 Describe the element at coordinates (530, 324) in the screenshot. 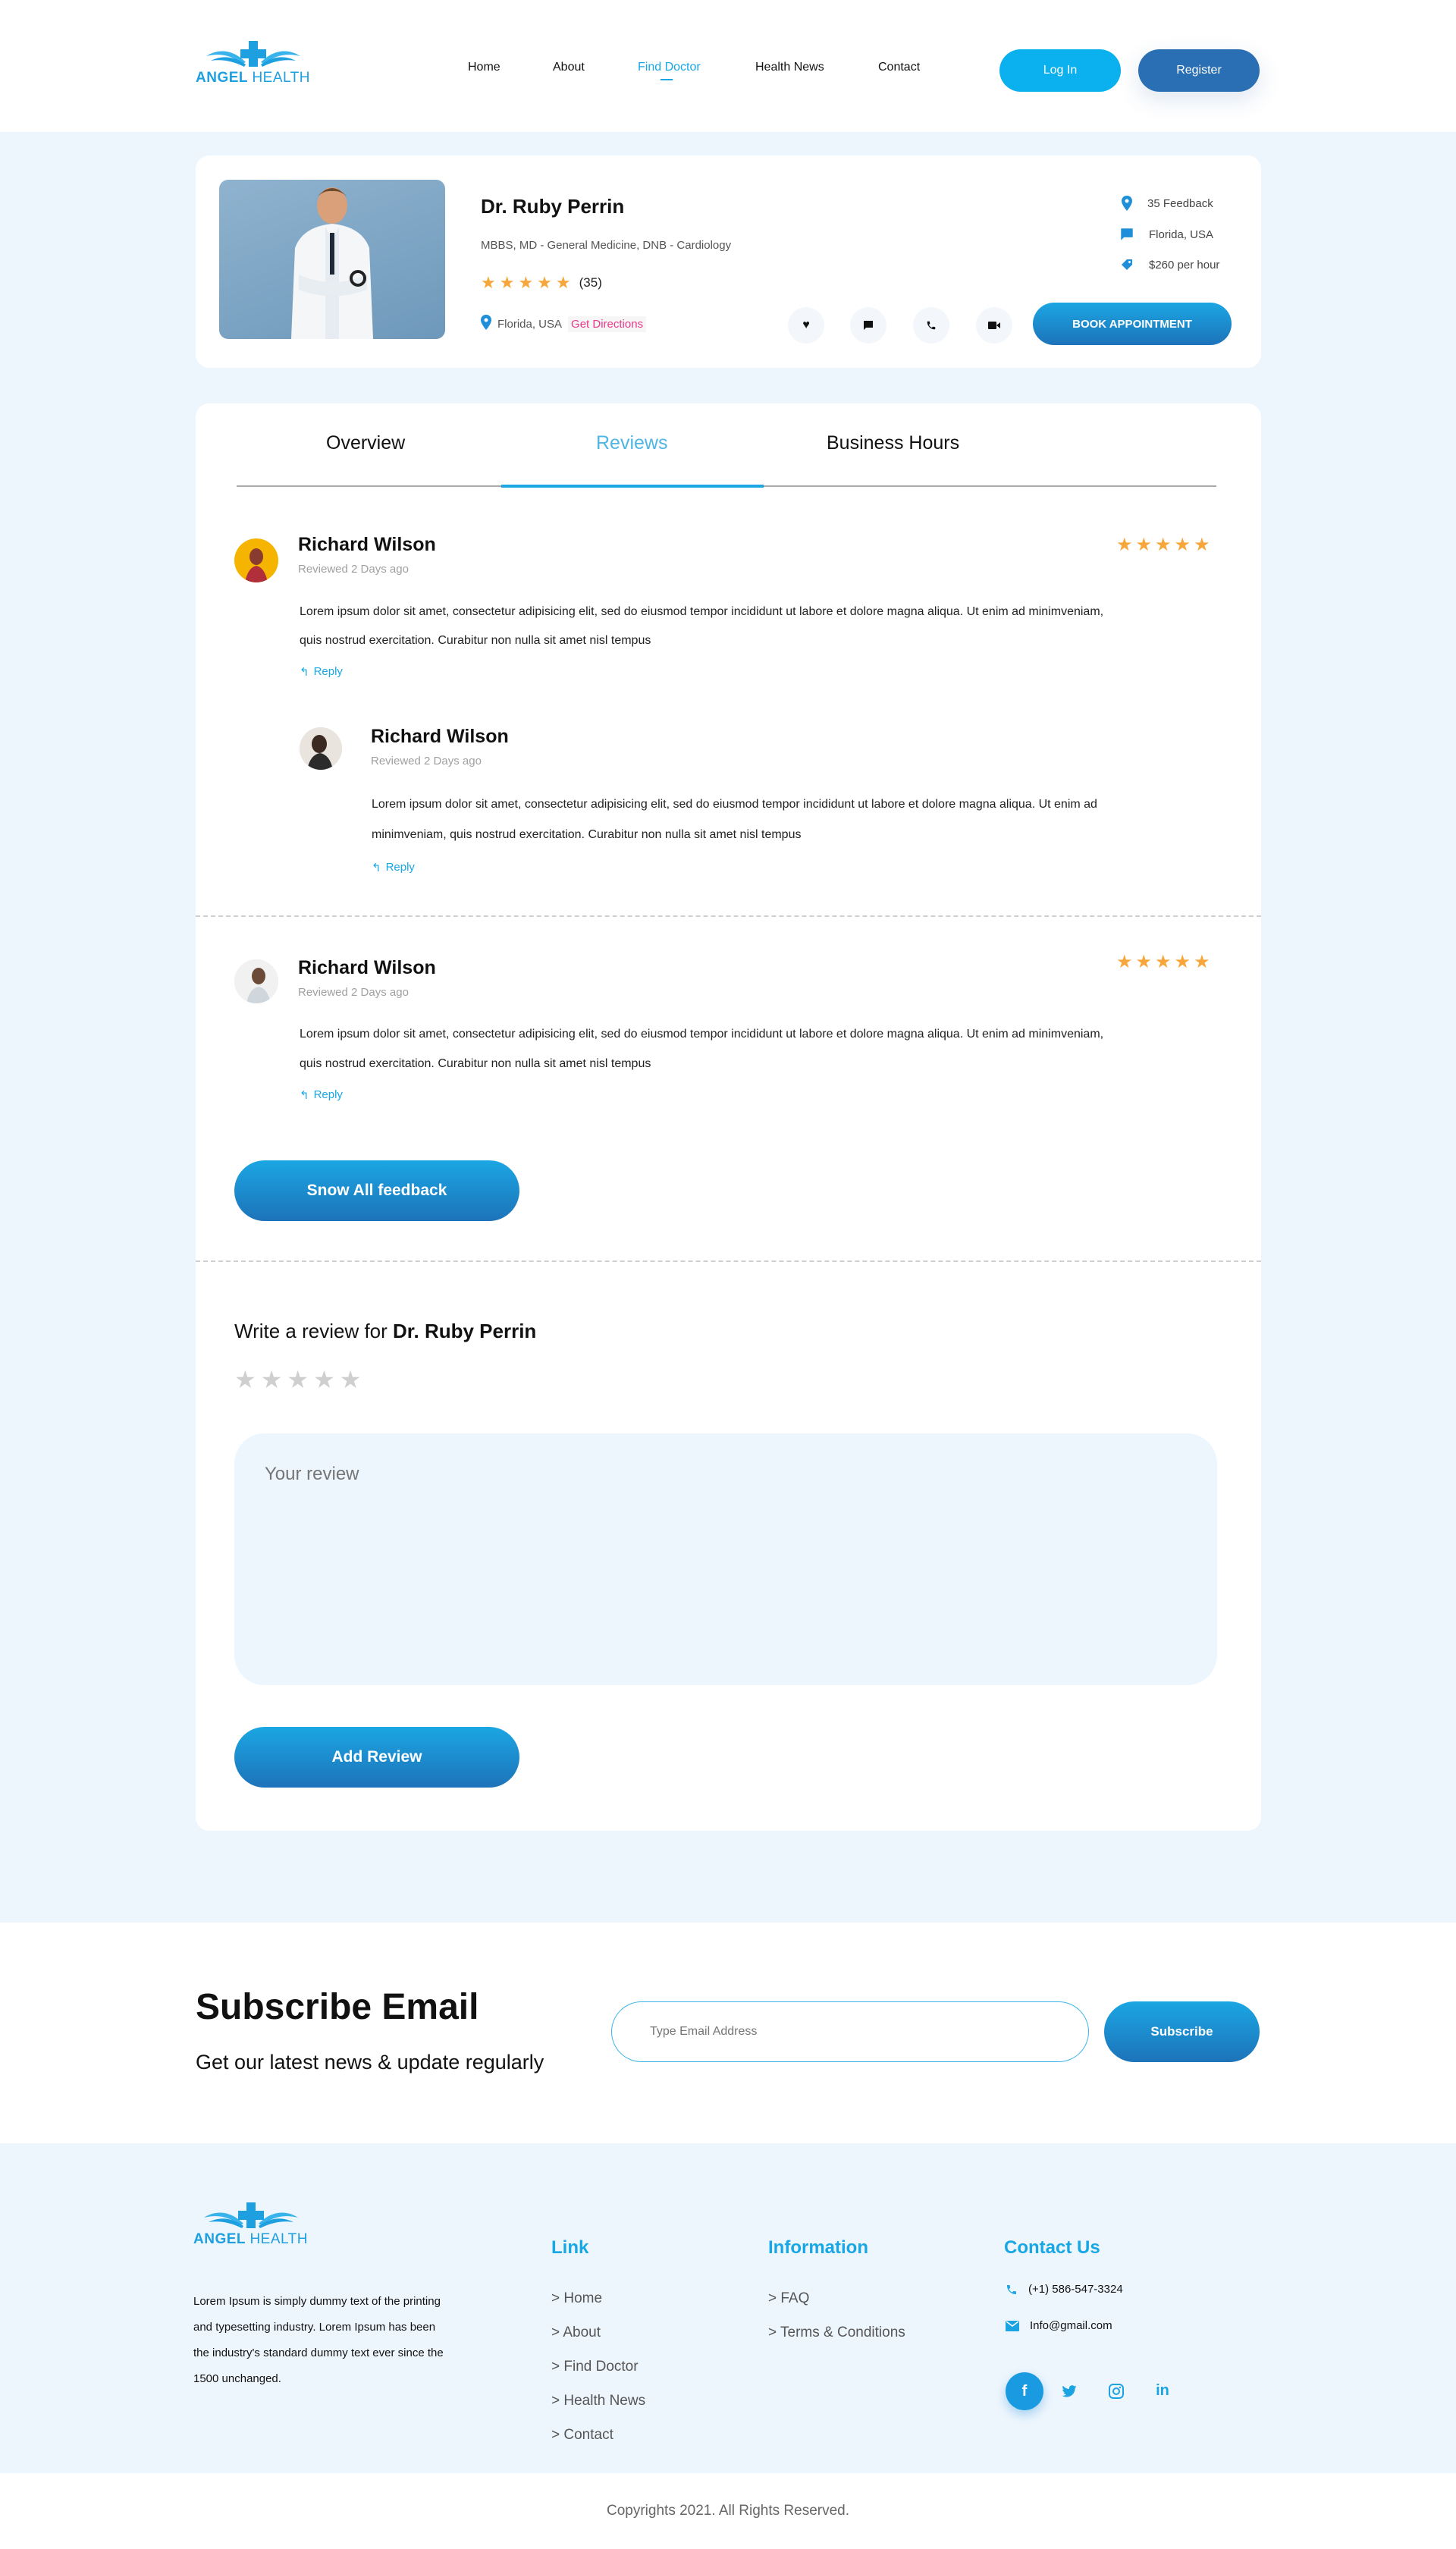

I see `location-text: Florida, USA` at that location.